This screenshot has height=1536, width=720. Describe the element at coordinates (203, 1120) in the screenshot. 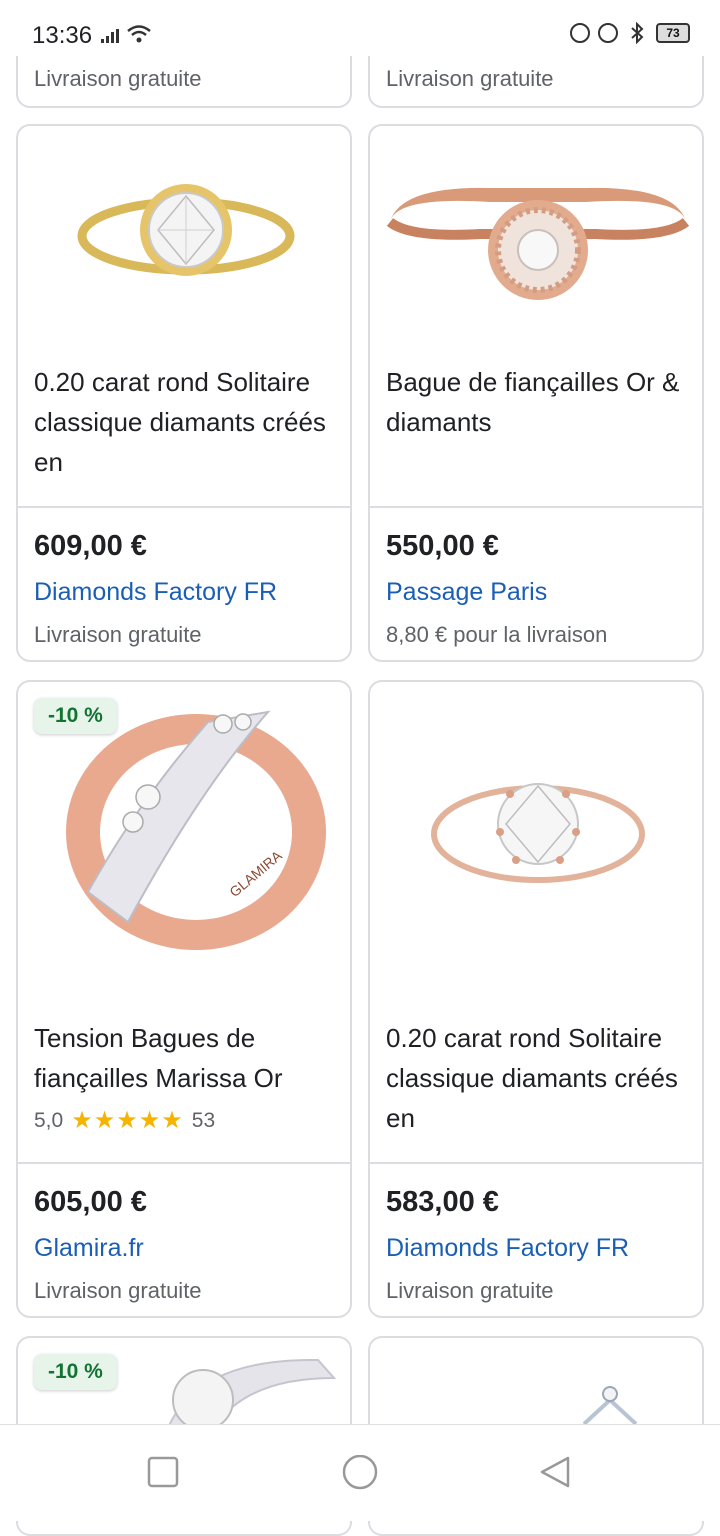

I see `review-count: 53` at that location.